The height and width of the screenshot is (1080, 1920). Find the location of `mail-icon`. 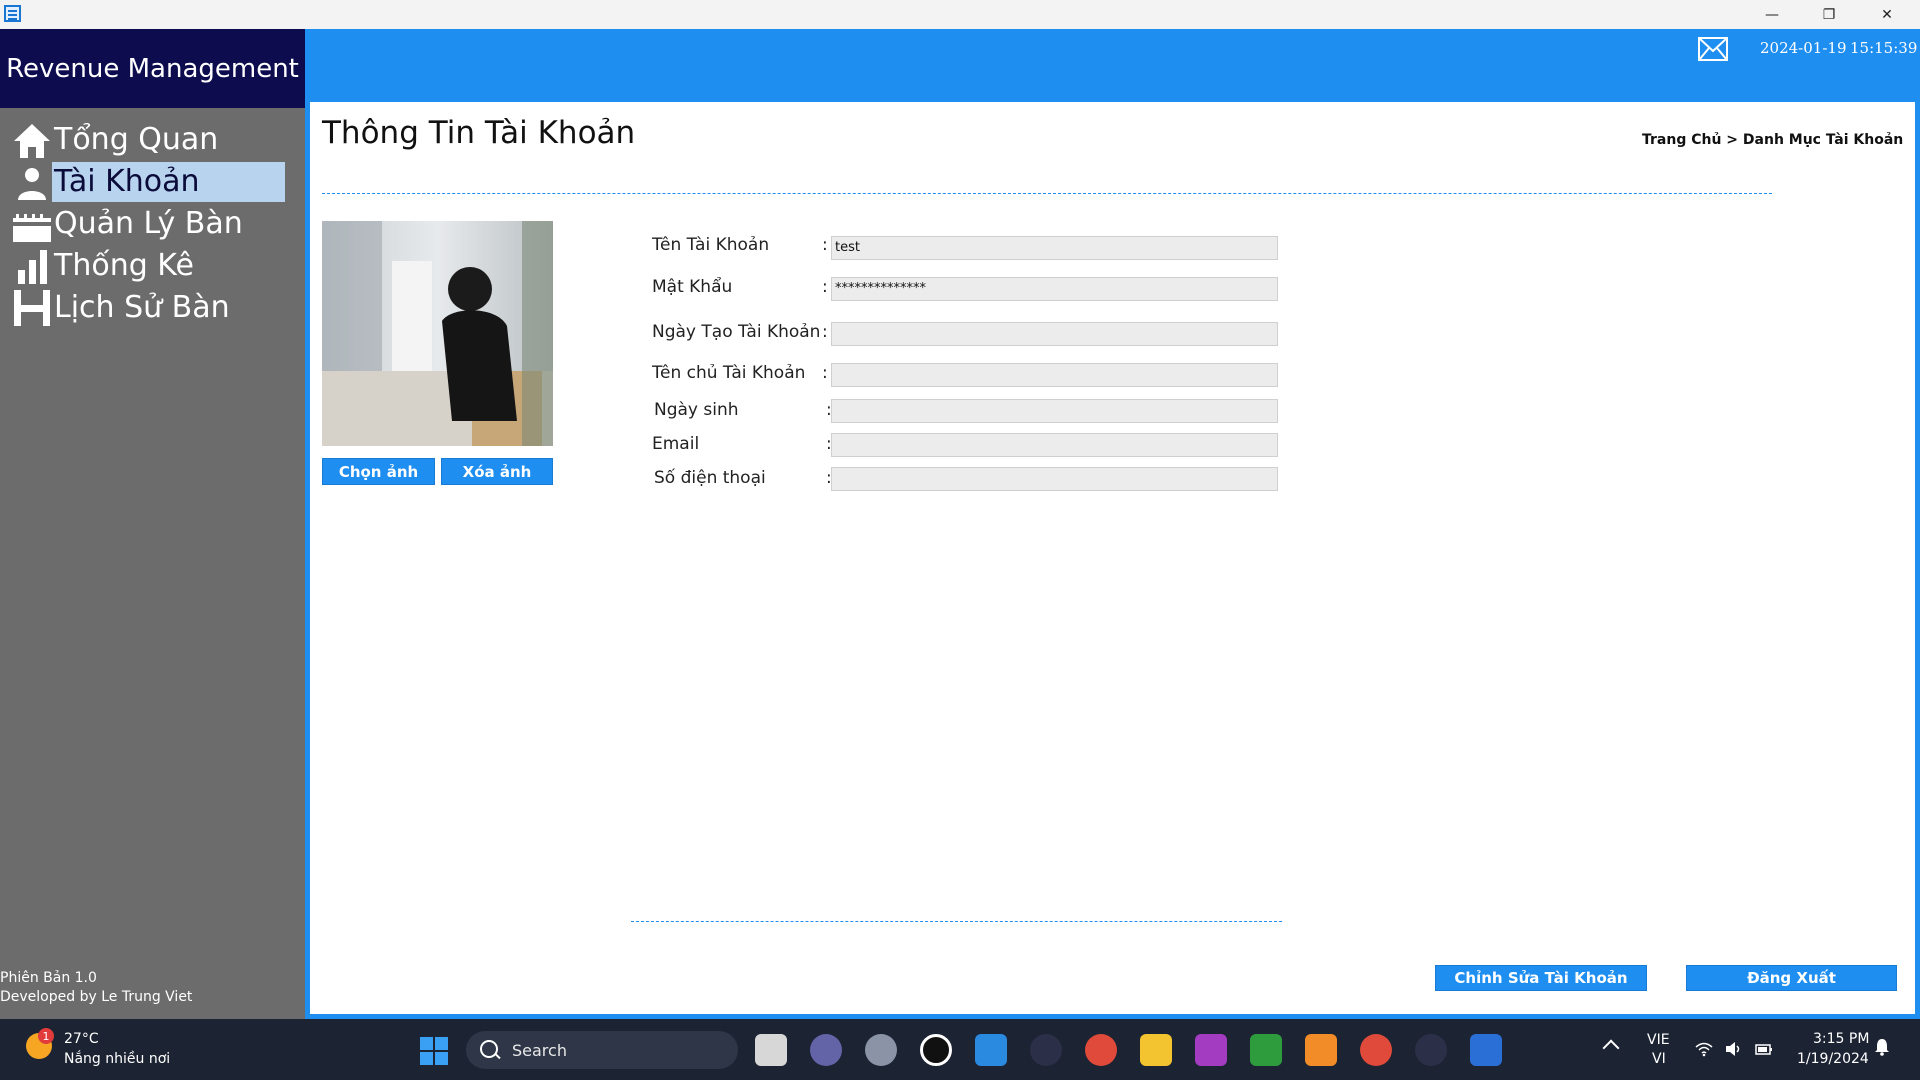

mail-icon is located at coordinates (1713, 49).